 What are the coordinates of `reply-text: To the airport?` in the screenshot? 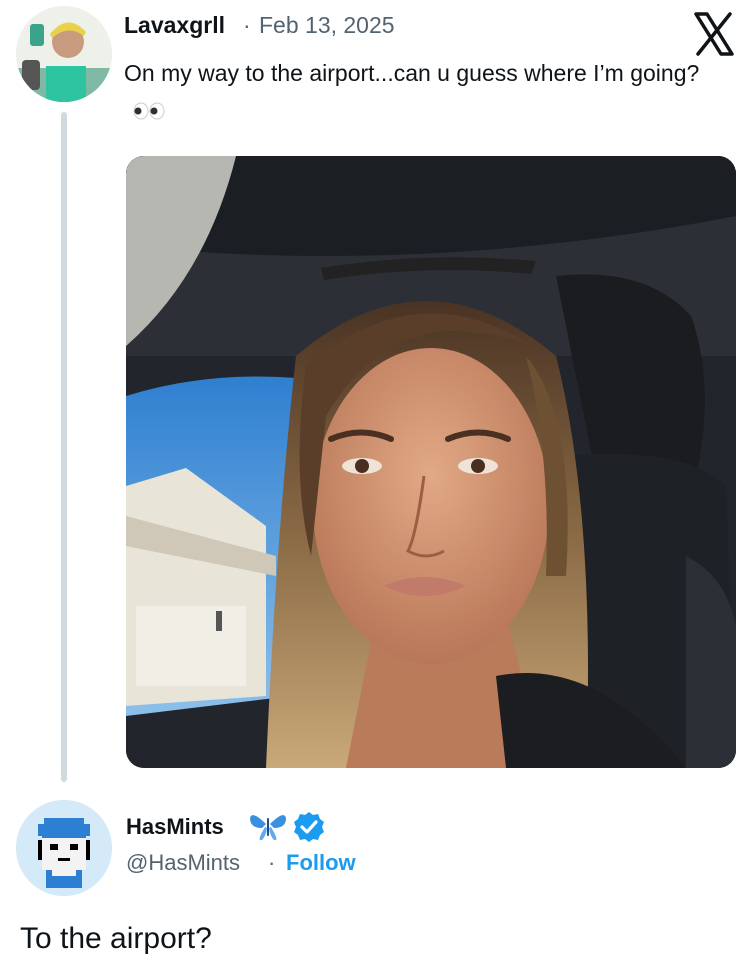 It's located at (116, 938).